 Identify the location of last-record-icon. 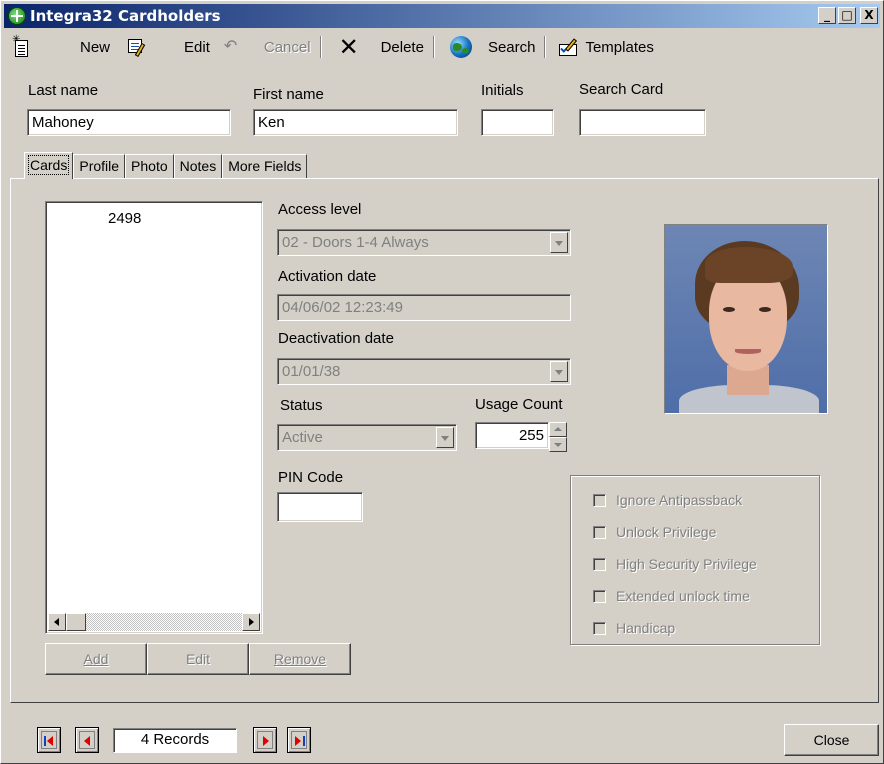
(298, 741).